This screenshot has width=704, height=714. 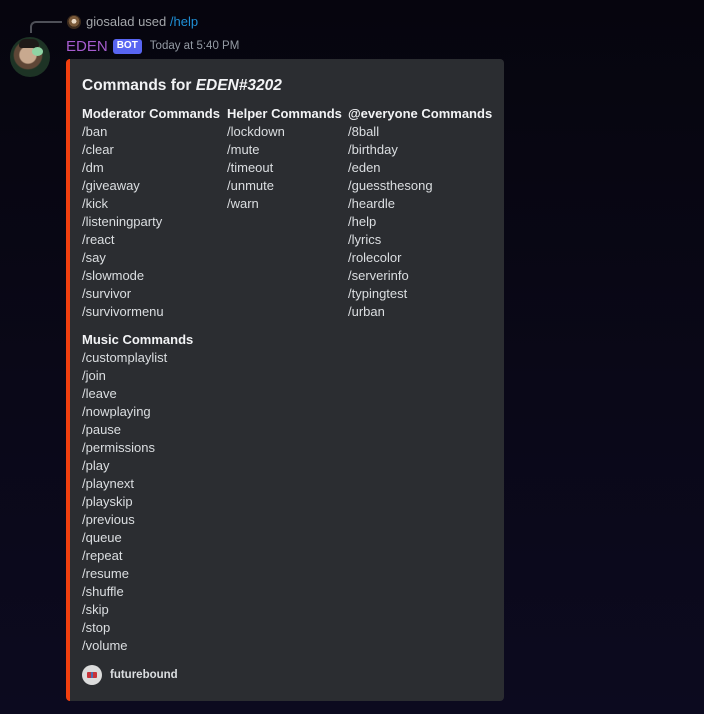 I want to click on reply-command-link: /help, so click(x=184, y=21).